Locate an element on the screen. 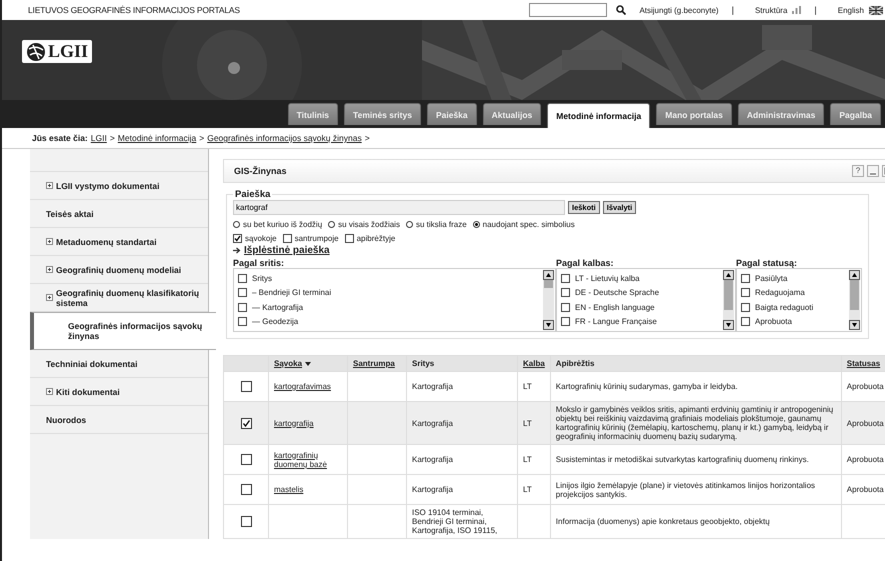 Image resolution: width=885 pixels, height=561 pixels. checkbox-label: – Bendrieji GI terminai is located at coordinates (292, 293).